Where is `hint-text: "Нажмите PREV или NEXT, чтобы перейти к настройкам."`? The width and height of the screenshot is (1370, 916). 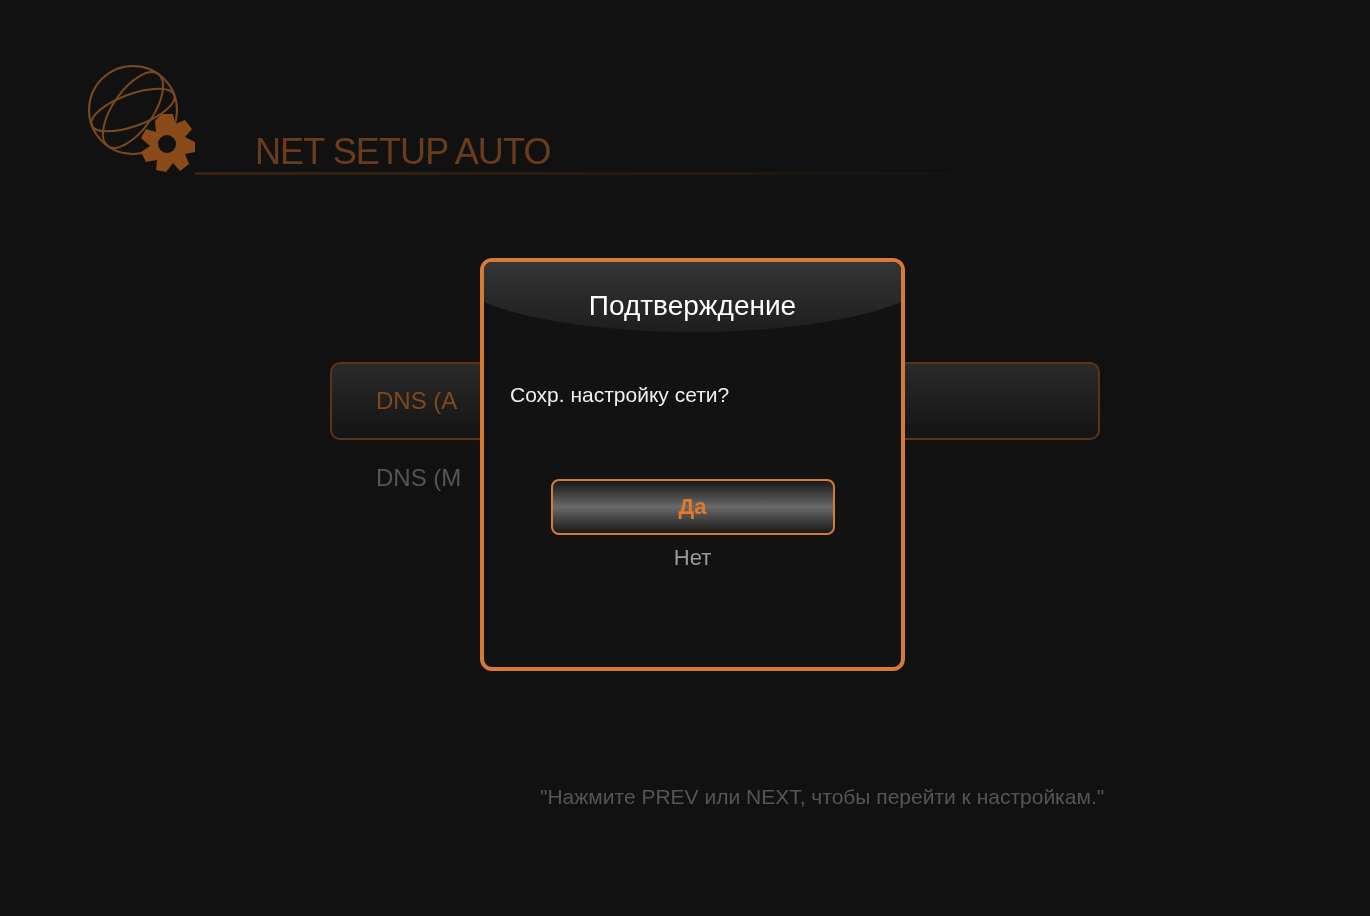
hint-text: "Нажмите PREV или NEXT, чтобы перейти к настройкам." is located at coordinates (822, 796).